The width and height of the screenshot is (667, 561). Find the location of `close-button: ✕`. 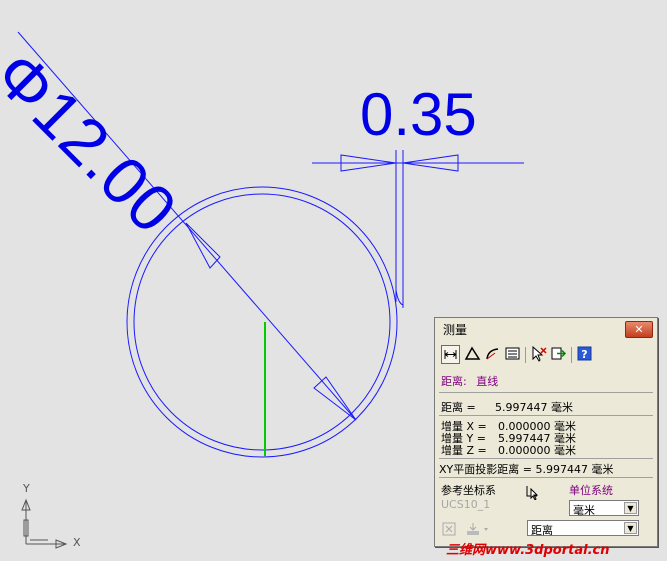

close-button: ✕ is located at coordinates (639, 329).